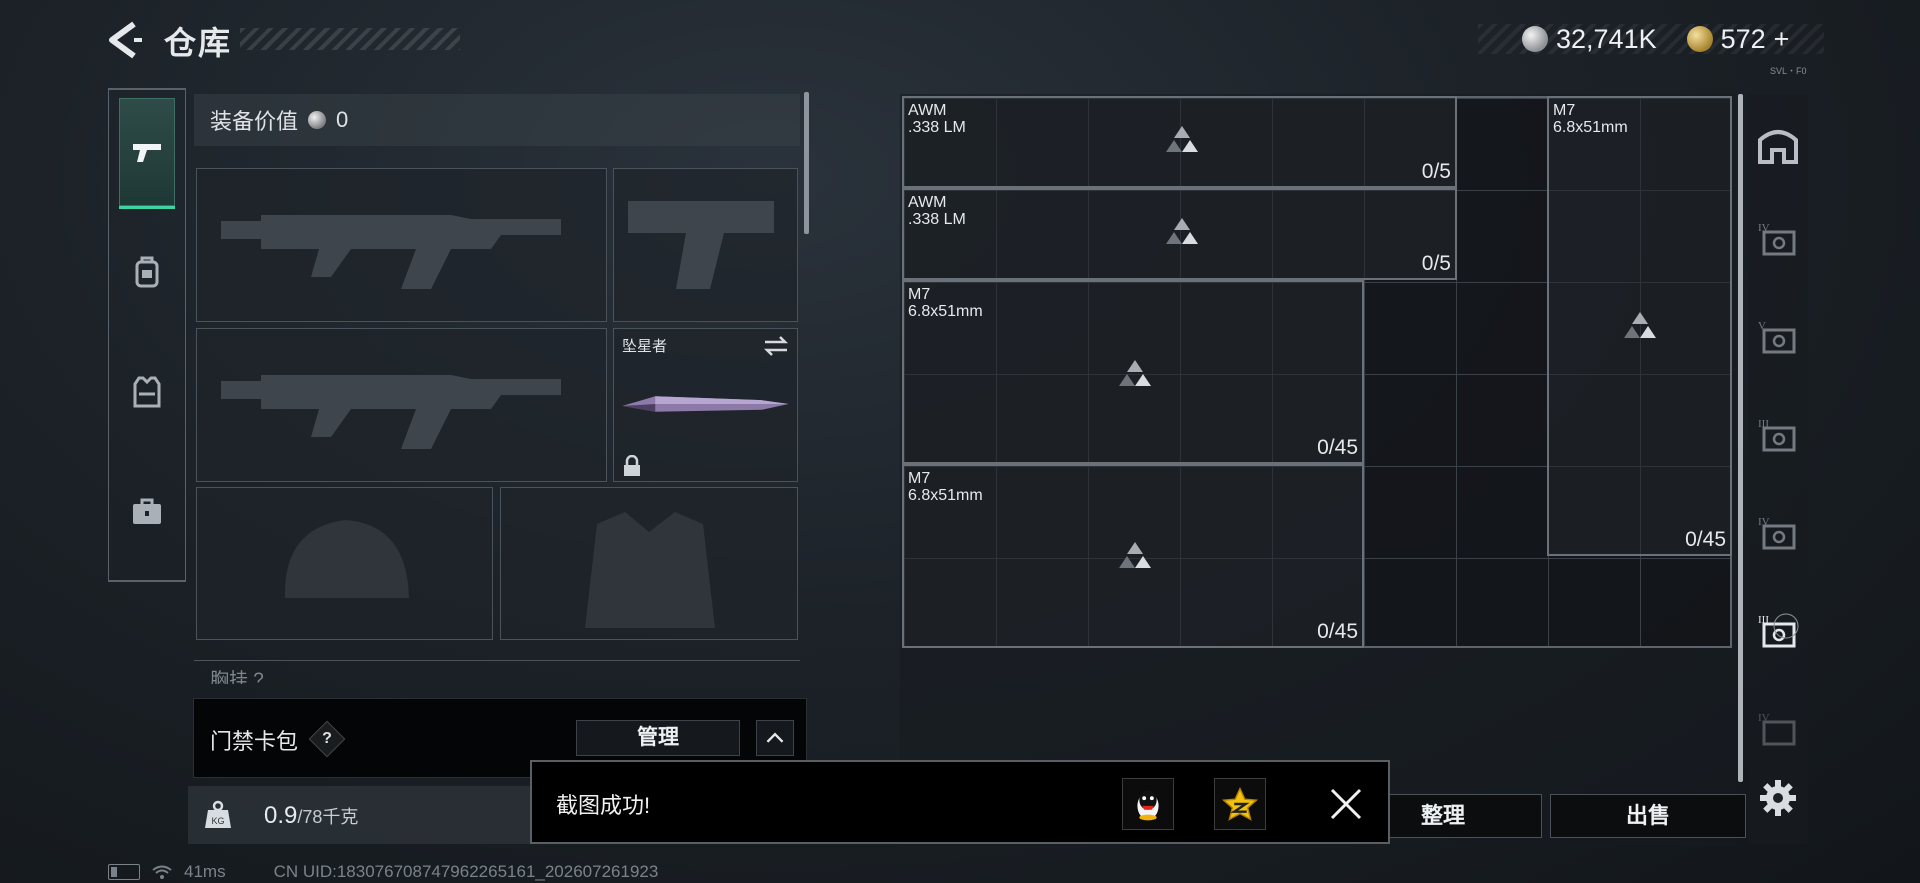 The image size is (1920, 883). I want to click on rail-item-case-iv-3: IV, so click(1778, 730).